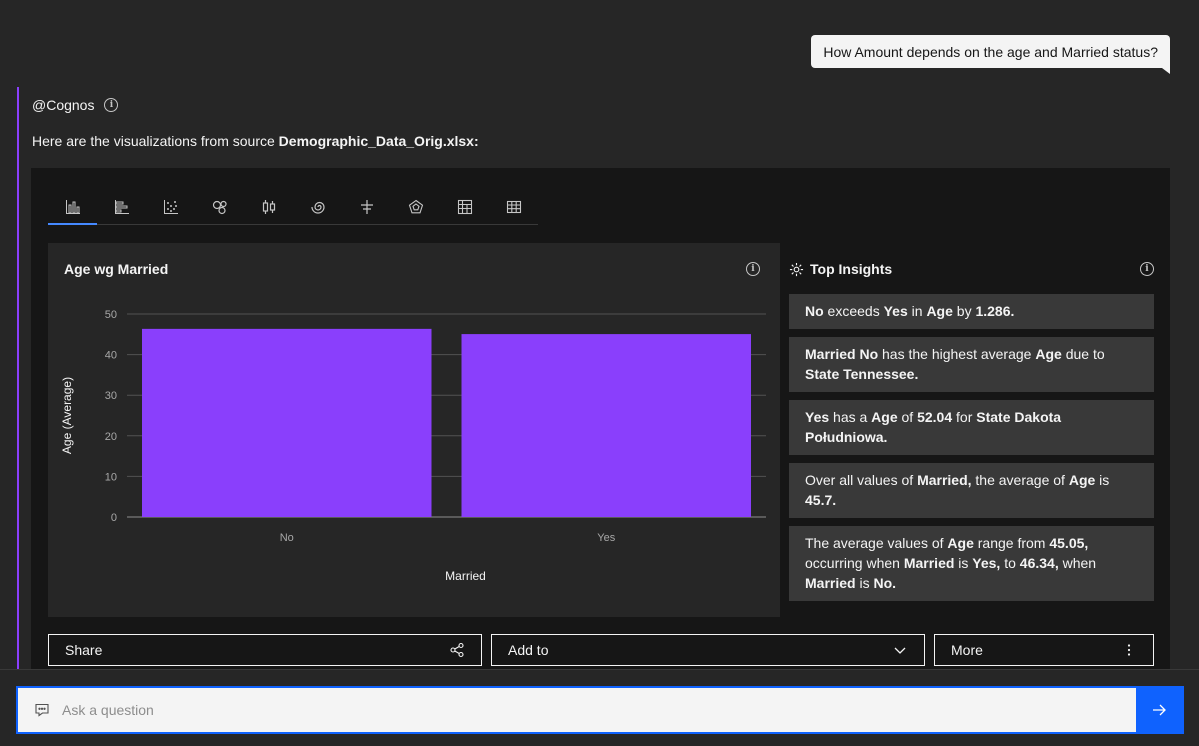  I want to click on x-tick-label: Yes, so click(606, 538).